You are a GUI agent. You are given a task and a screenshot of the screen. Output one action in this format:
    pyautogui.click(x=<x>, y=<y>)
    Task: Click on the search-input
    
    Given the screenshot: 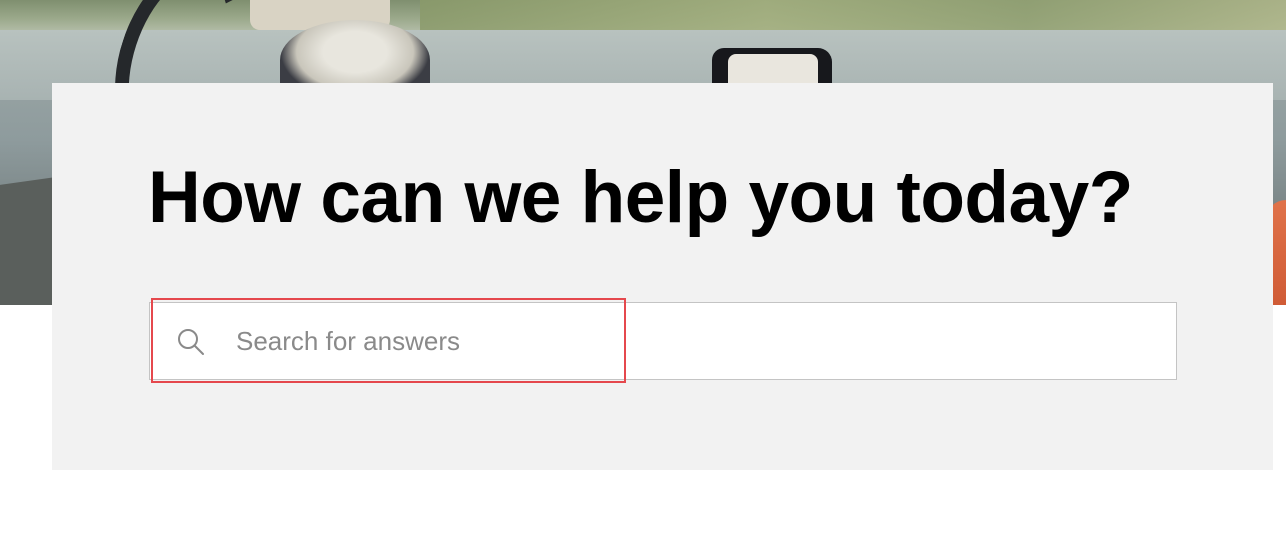 What is the action you would take?
    pyautogui.click(x=696, y=341)
    